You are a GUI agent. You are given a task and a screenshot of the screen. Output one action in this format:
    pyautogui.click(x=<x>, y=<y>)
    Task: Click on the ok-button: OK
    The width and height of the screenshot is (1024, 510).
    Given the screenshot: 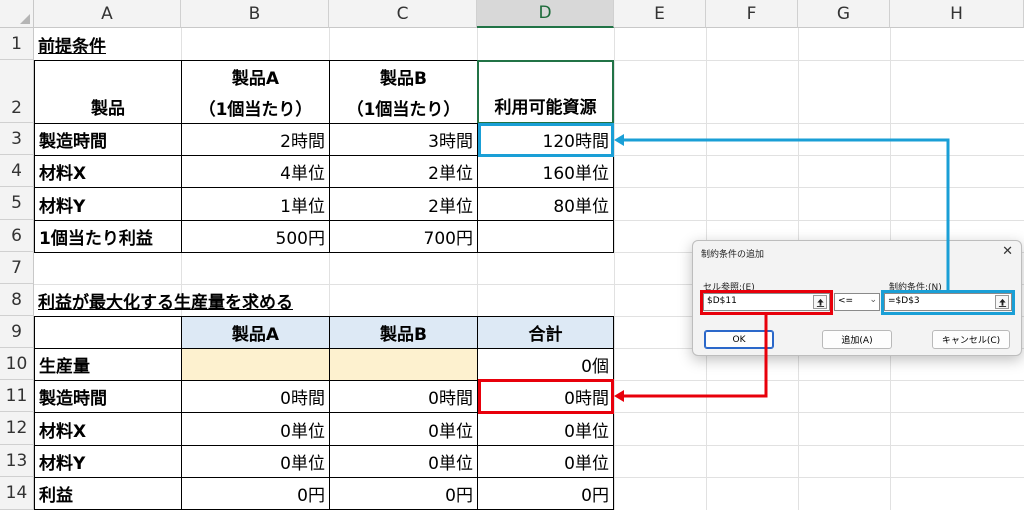 What is the action you would take?
    pyautogui.click(x=739, y=339)
    